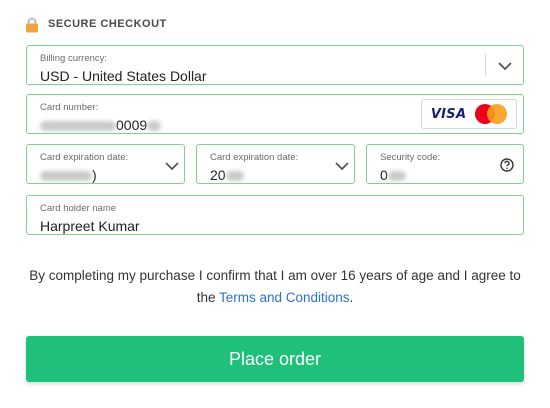 The height and width of the screenshot is (408, 550). What do you see at coordinates (90, 226) in the screenshot?
I see `card-holder-name-value: Harpreet Kumar` at bounding box center [90, 226].